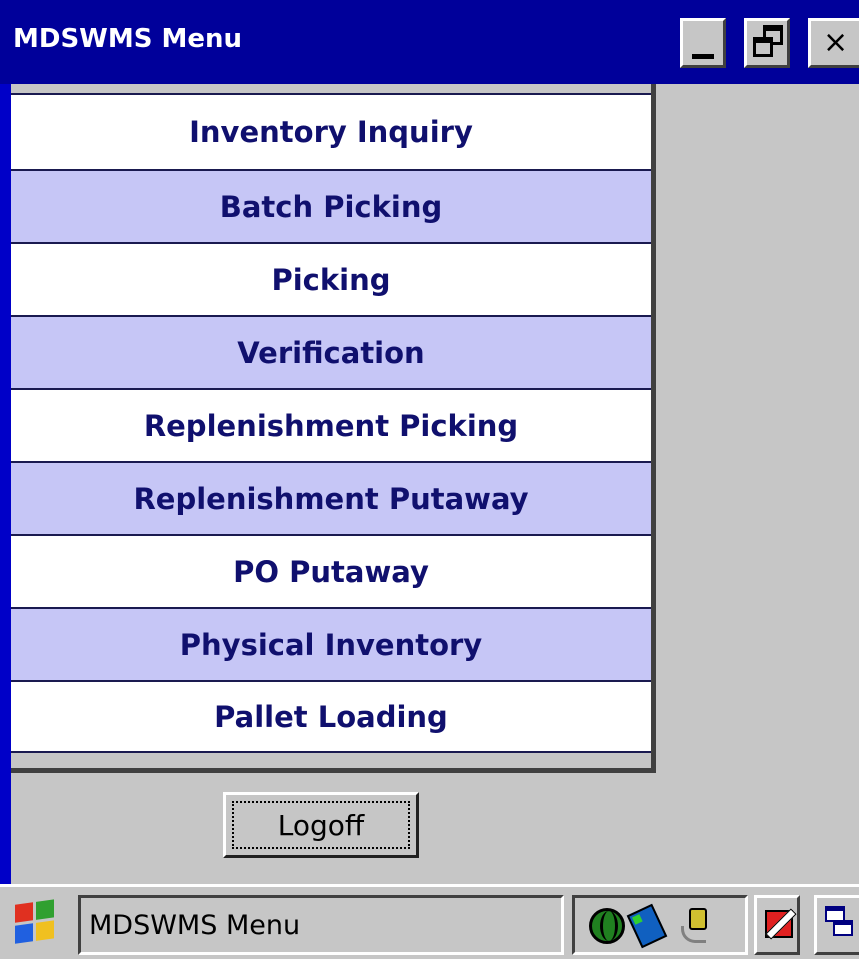 Image resolution: width=859 pixels, height=959 pixels. Describe the element at coordinates (331, 205) in the screenshot. I see `menu-item-batch-picking: Batch Picking` at that location.